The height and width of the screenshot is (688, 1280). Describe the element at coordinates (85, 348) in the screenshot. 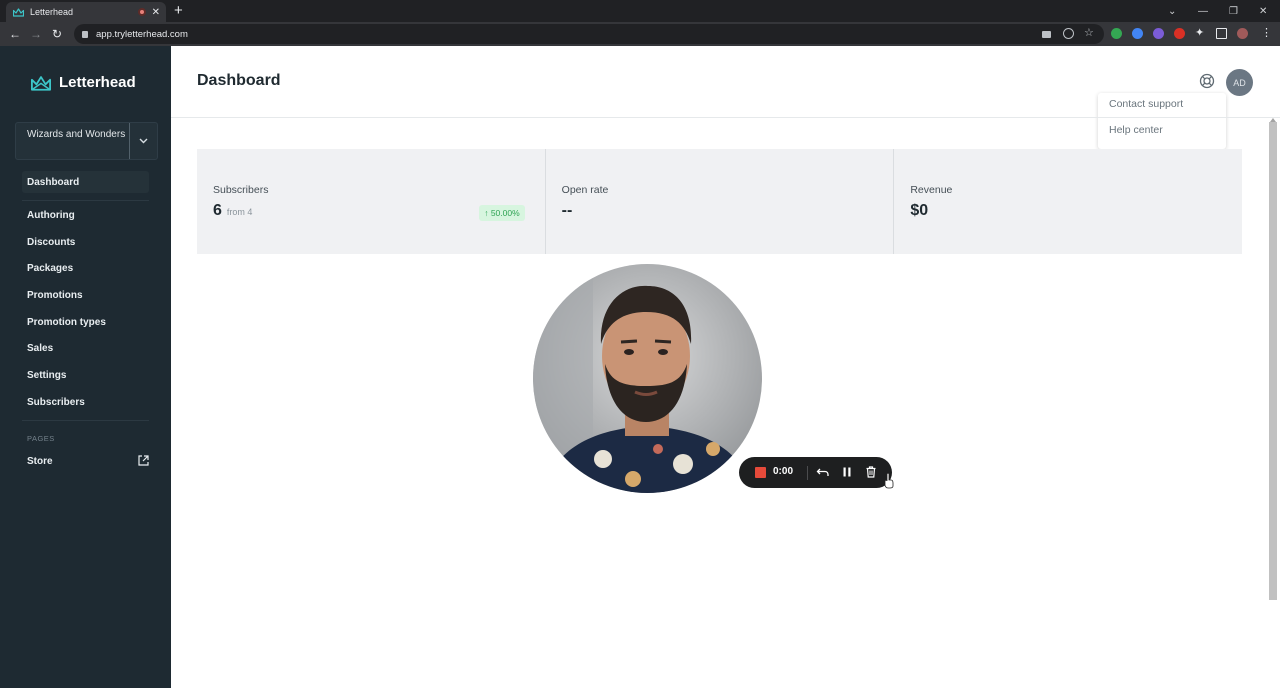

I see `sidebar-item-sales: Sales` at that location.